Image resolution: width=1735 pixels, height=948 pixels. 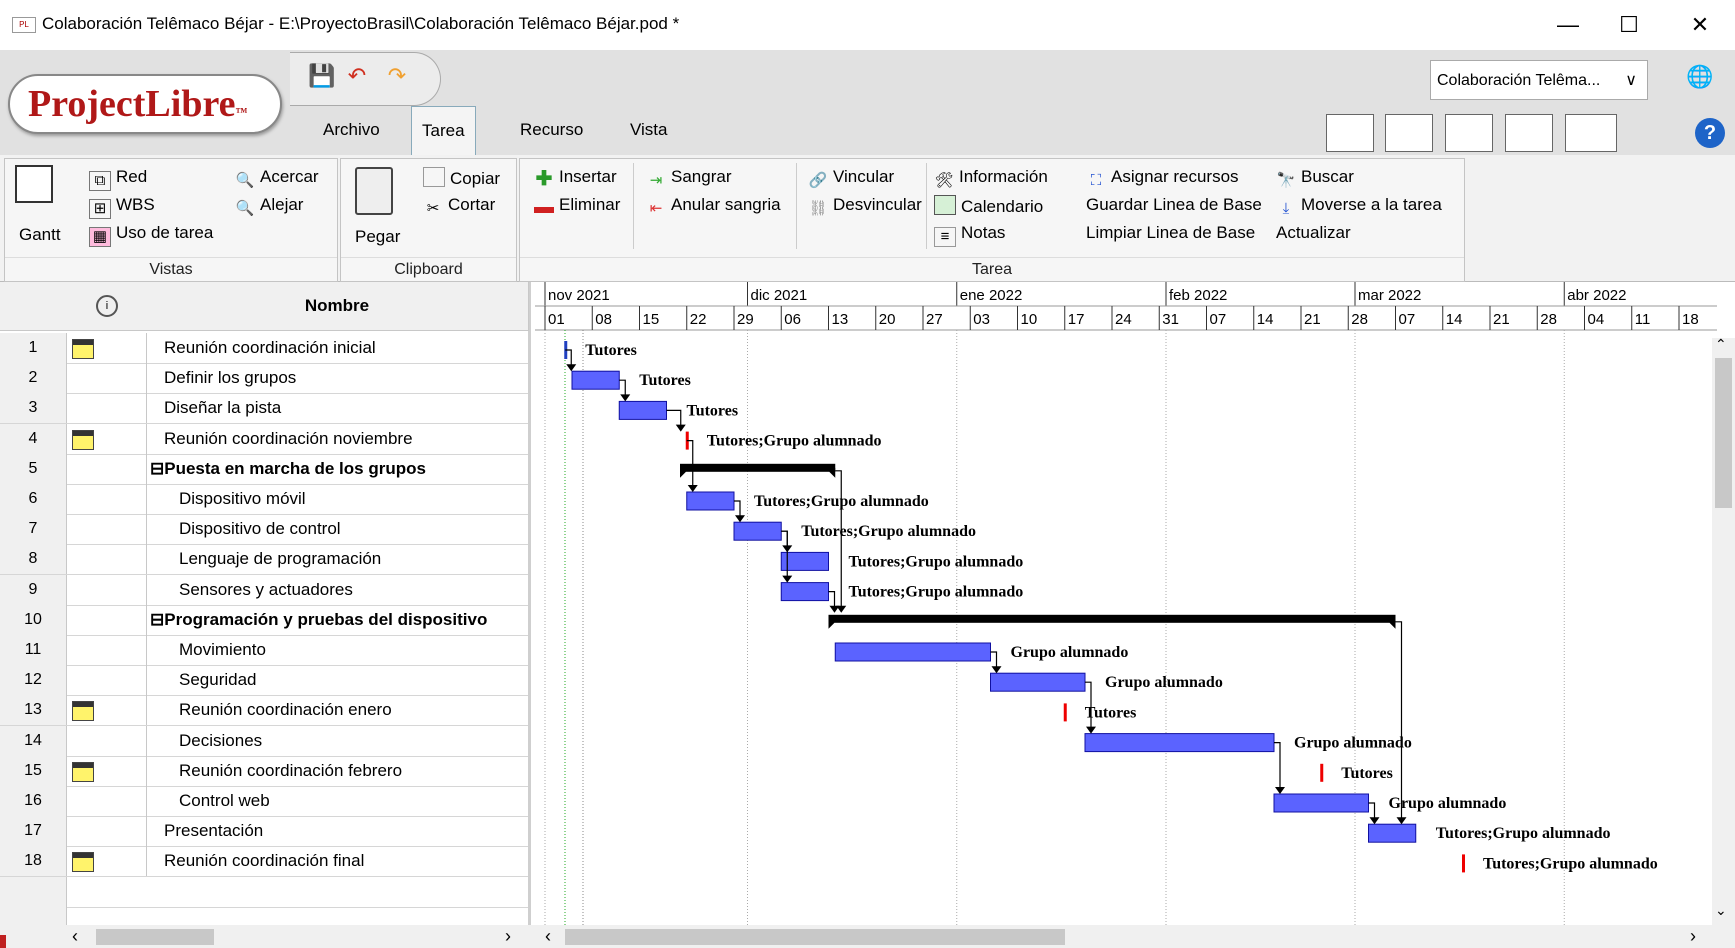 I want to click on task-name: Movimiento, so click(x=222, y=650).